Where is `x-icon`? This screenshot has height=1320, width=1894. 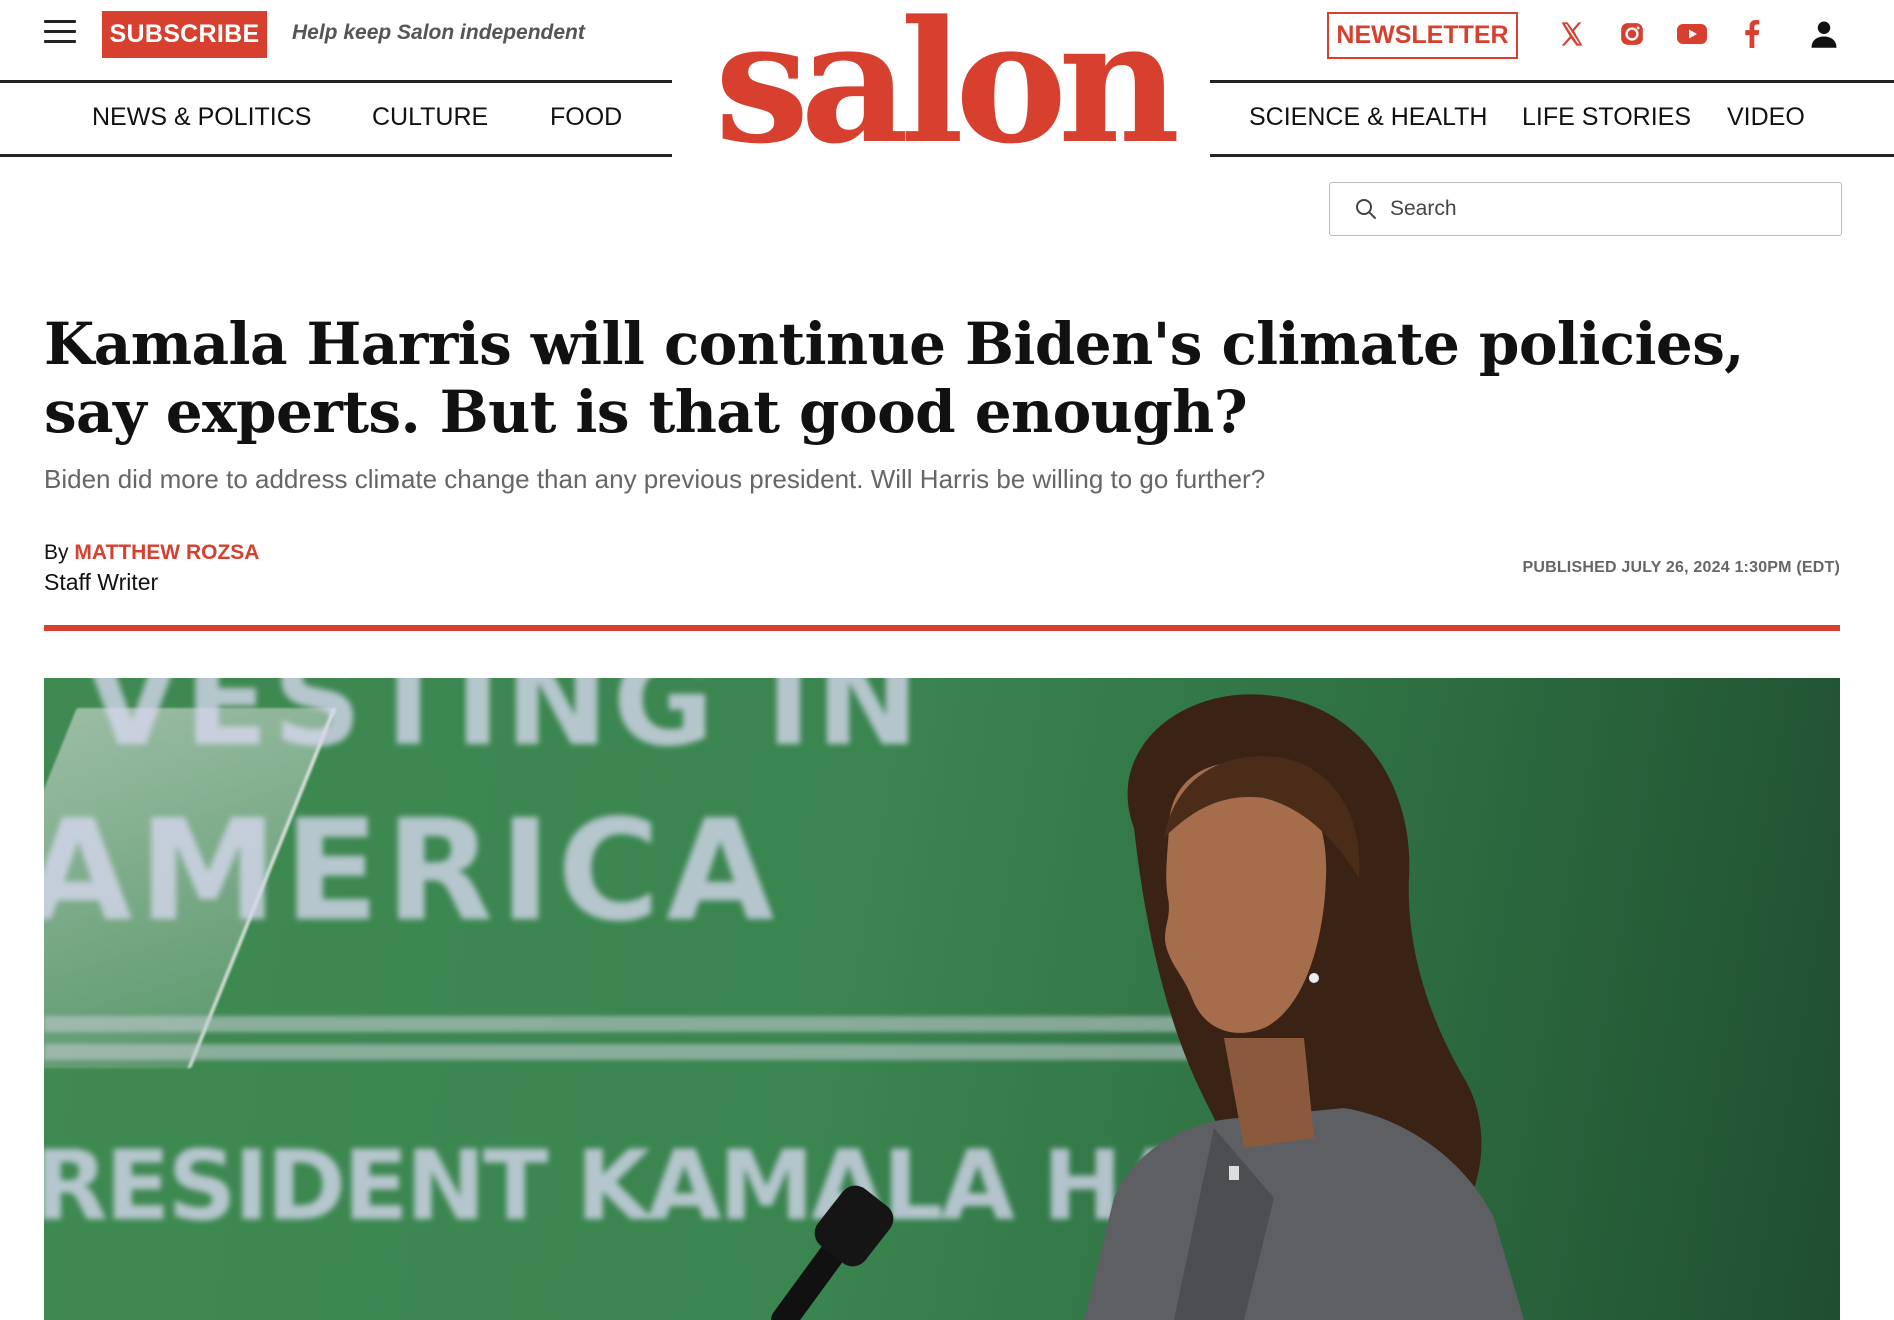 x-icon is located at coordinates (1572, 34).